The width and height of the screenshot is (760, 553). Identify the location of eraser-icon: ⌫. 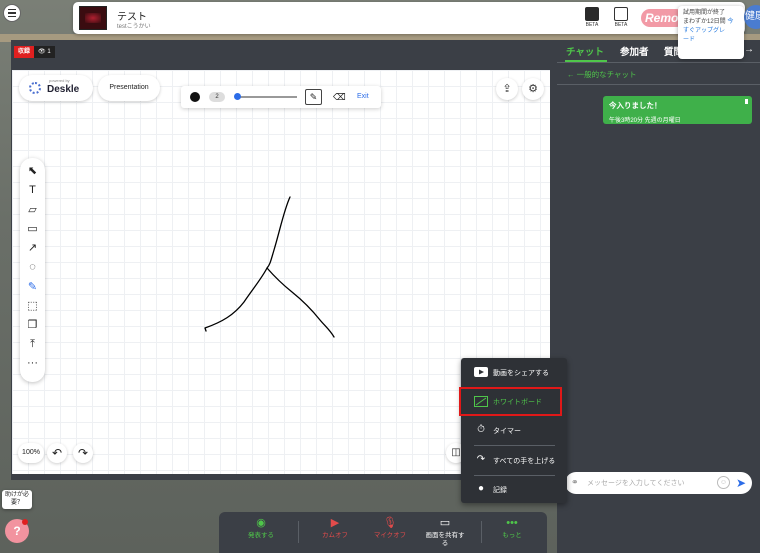
(339, 97).